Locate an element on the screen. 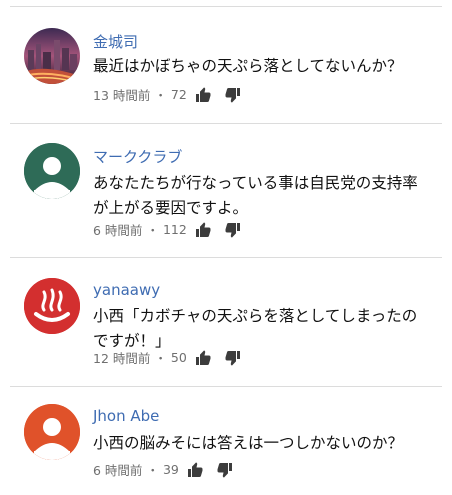 This screenshot has height=495, width=452. comment-author: 金城司 is located at coordinates (115, 41).